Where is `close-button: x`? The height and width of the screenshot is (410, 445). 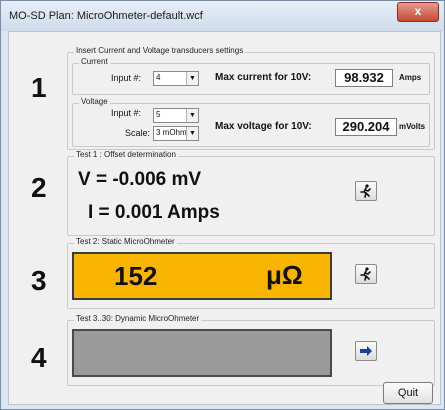
close-button: x is located at coordinates (418, 12).